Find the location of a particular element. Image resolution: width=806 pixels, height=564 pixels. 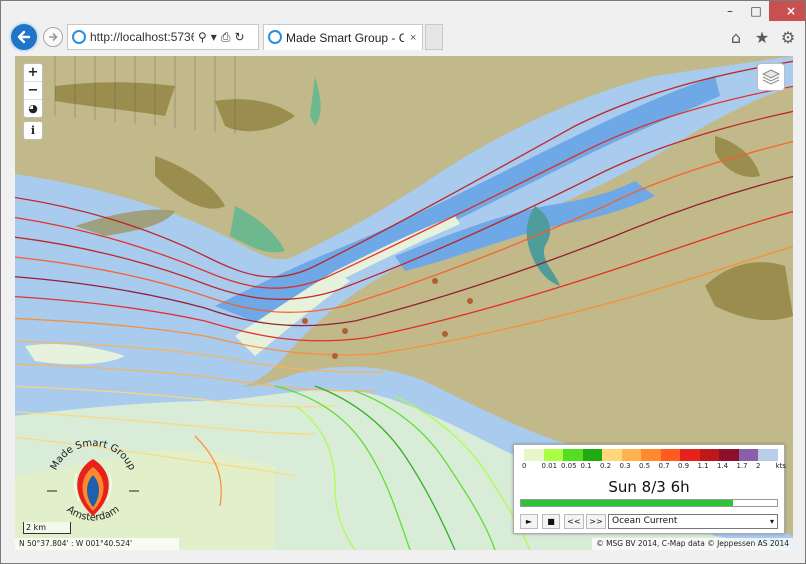

scale-bar: 2 km is located at coordinates (47, 528).